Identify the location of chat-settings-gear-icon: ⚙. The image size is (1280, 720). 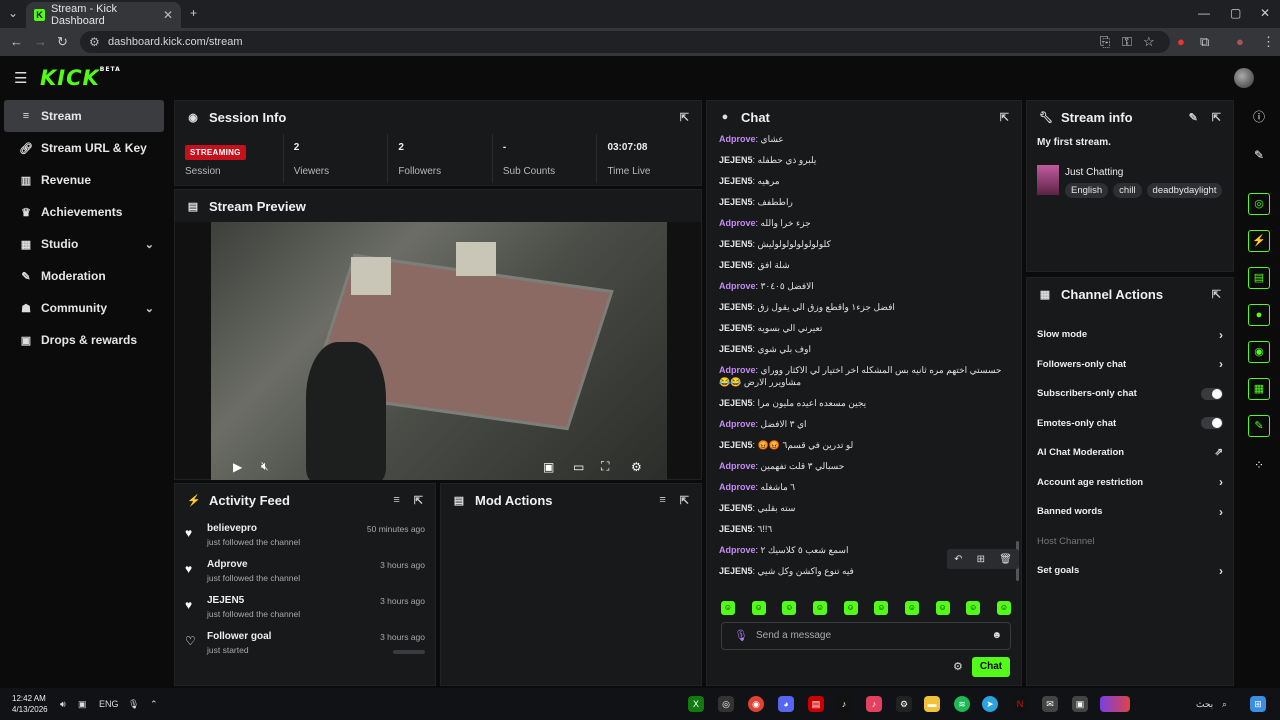
(958, 666).